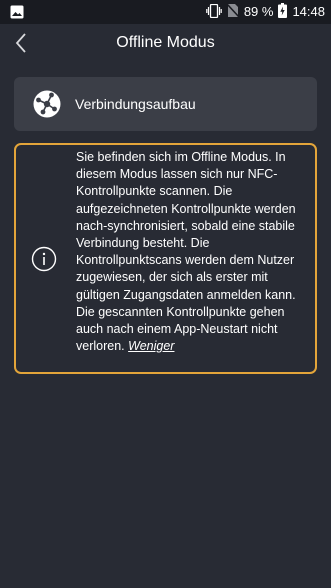 The image size is (331, 588). What do you see at coordinates (233, 12) in the screenshot?
I see `no-sim-icon` at bounding box center [233, 12].